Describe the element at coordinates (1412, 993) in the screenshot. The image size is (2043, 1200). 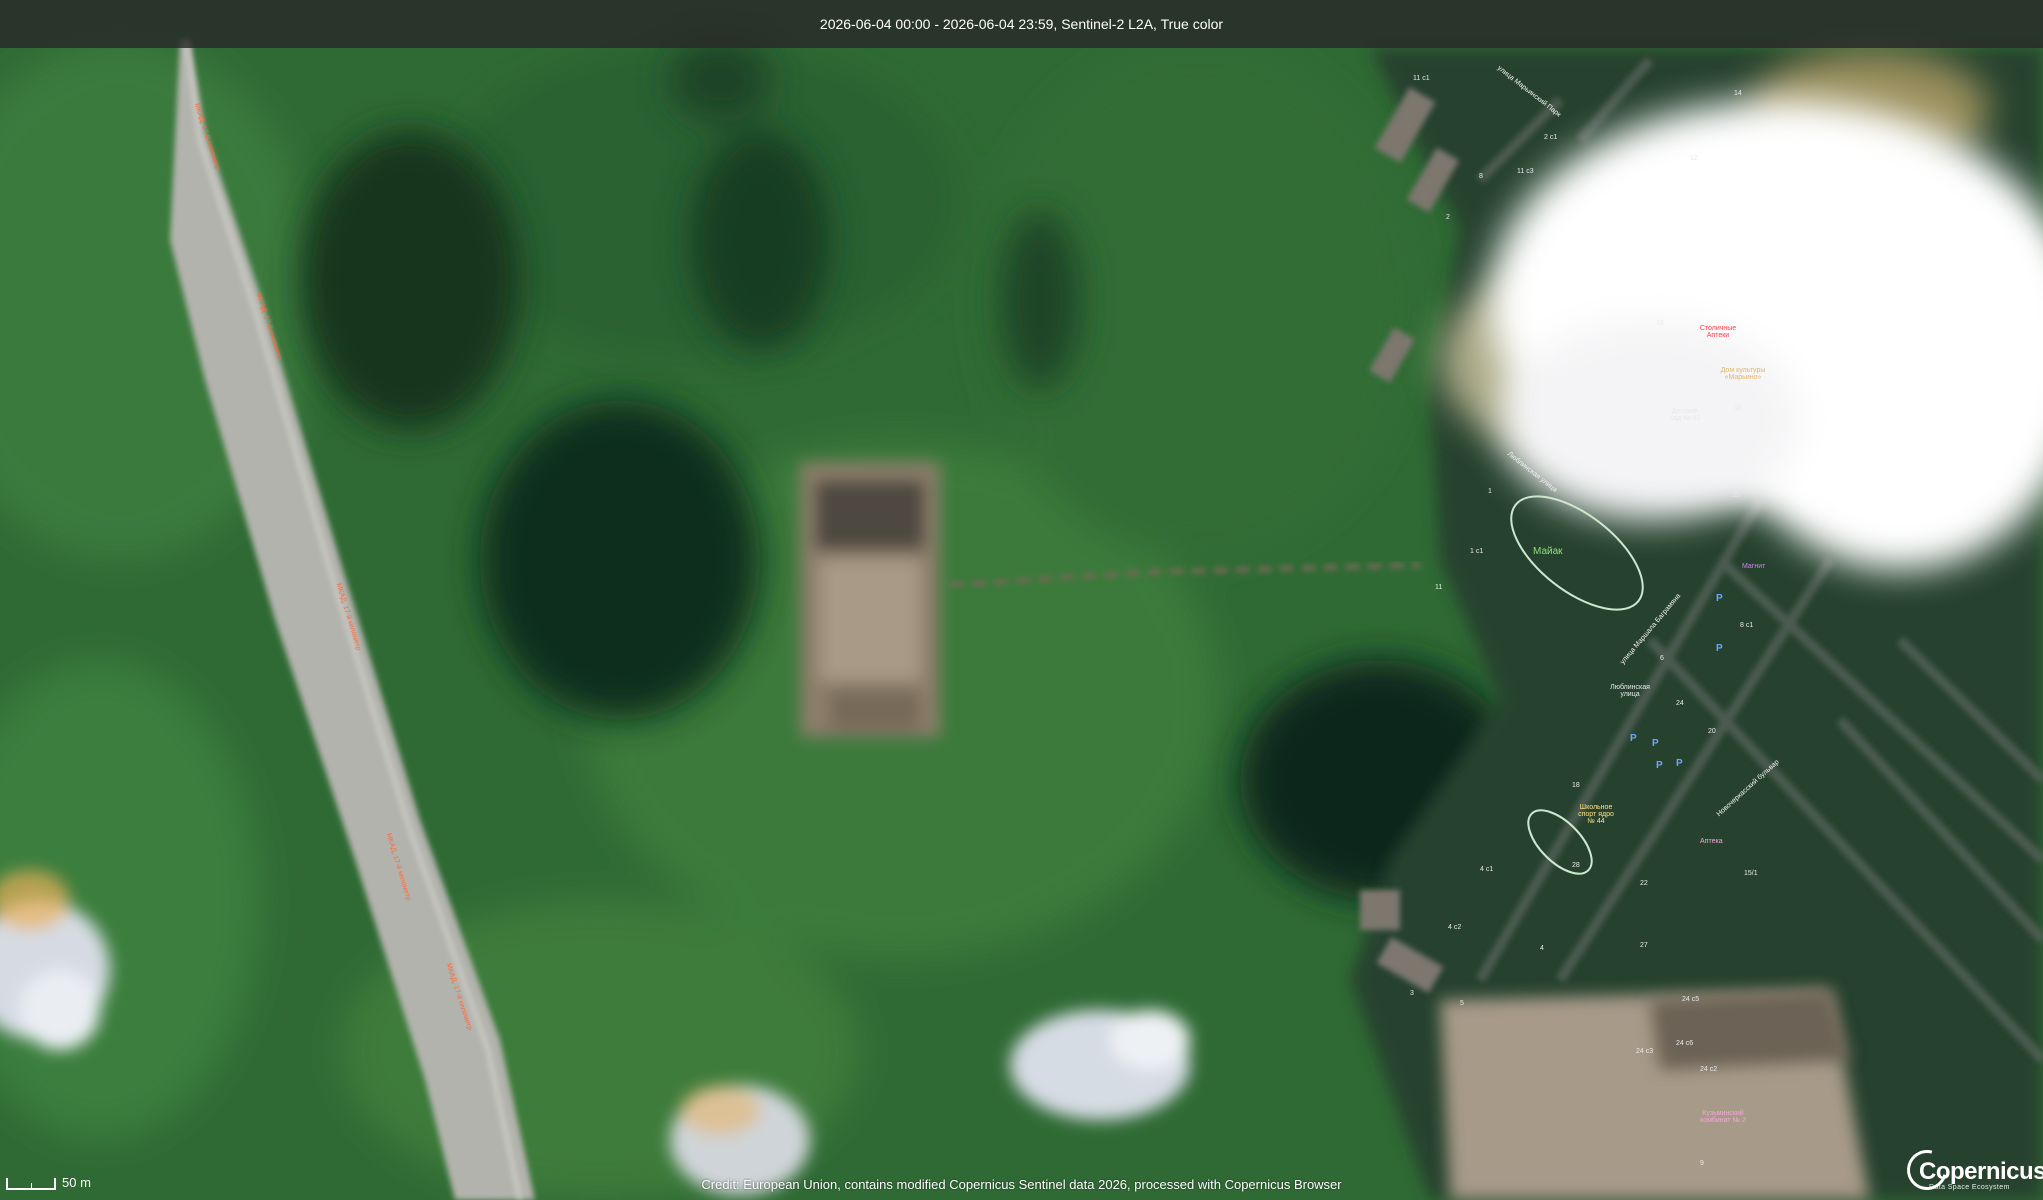
I see `address-label: 3` at that location.